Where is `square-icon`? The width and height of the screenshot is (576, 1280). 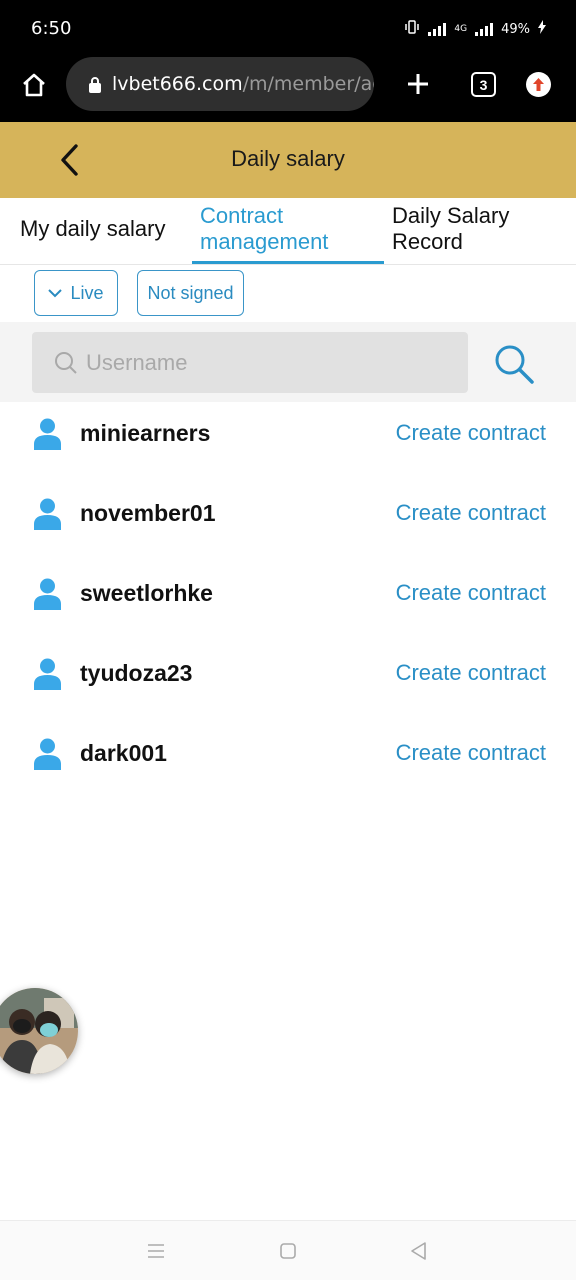
square-icon is located at coordinates (288, 1251).